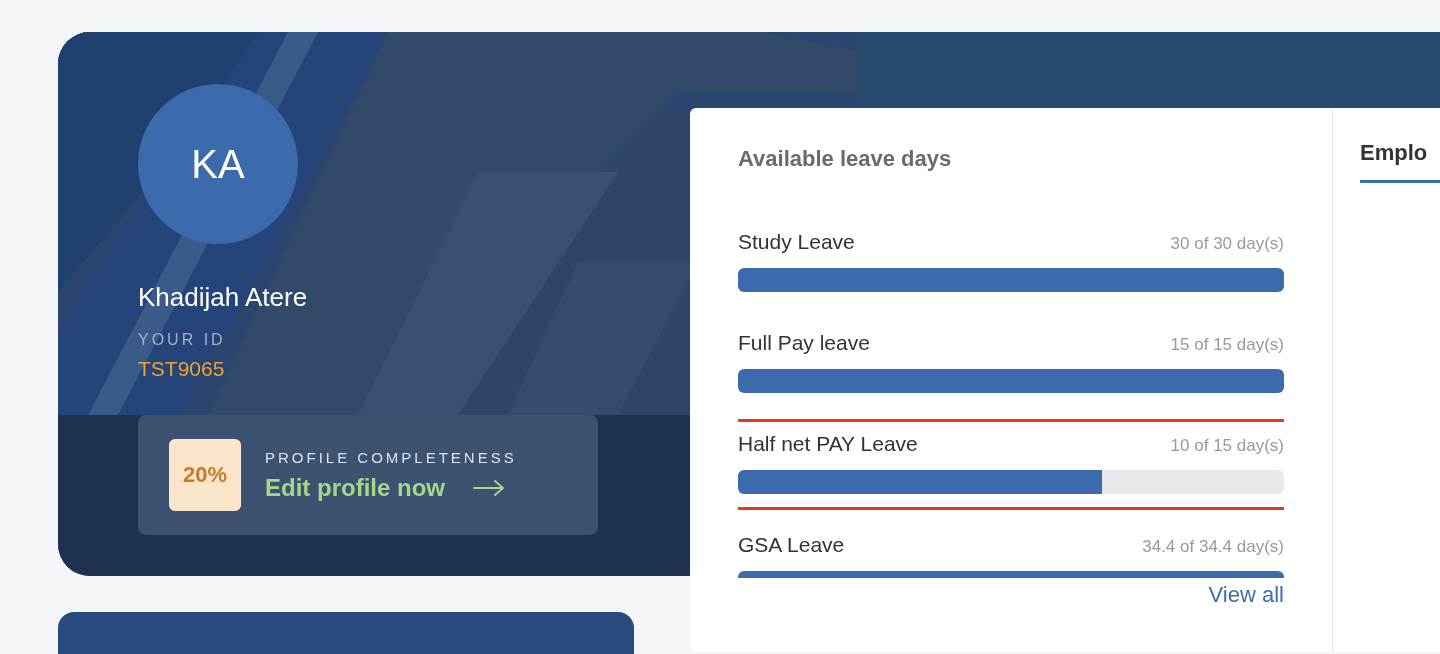 The height and width of the screenshot is (654, 1440). What do you see at coordinates (796, 242) in the screenshot?
I see `leave-type: Study Leave` at bounding box center [796, 242].